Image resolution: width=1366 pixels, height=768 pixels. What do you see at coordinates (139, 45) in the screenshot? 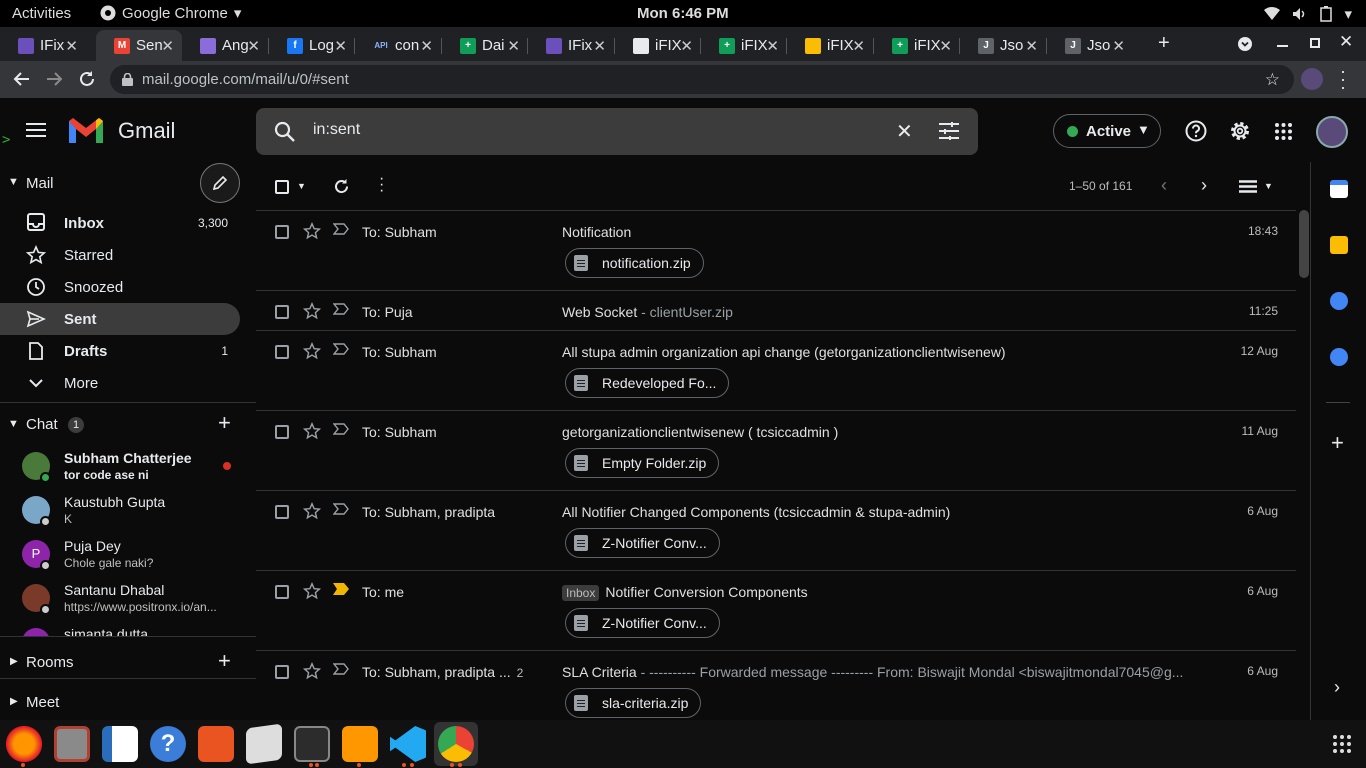
I see `browser-tab: M Sen ✕` at bounding box center [139, 45].